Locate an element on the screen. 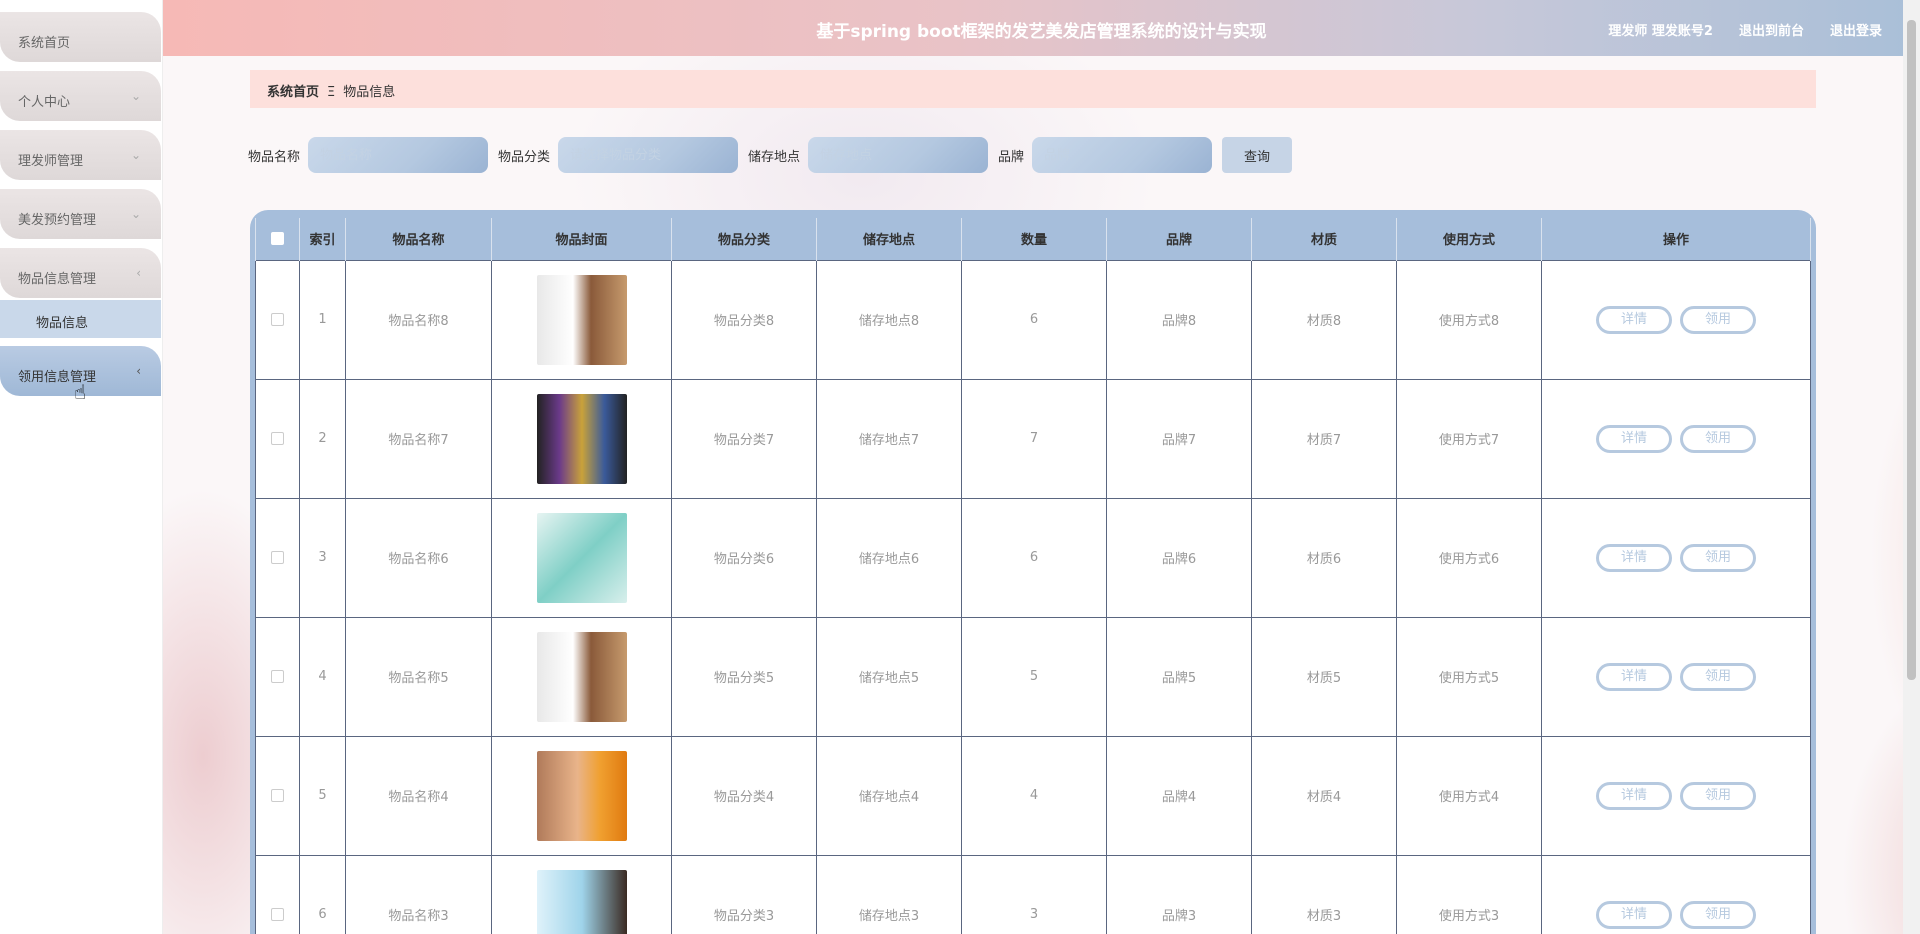 The image size is (1920, 934). cell-usage: 使用方式6 is located at coordinates (1469, 557).